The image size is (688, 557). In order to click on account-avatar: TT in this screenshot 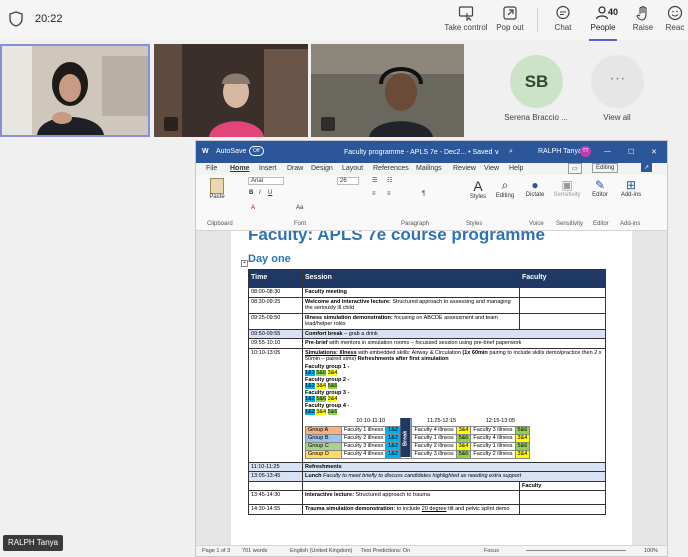, I will do `click(585, 151)`.